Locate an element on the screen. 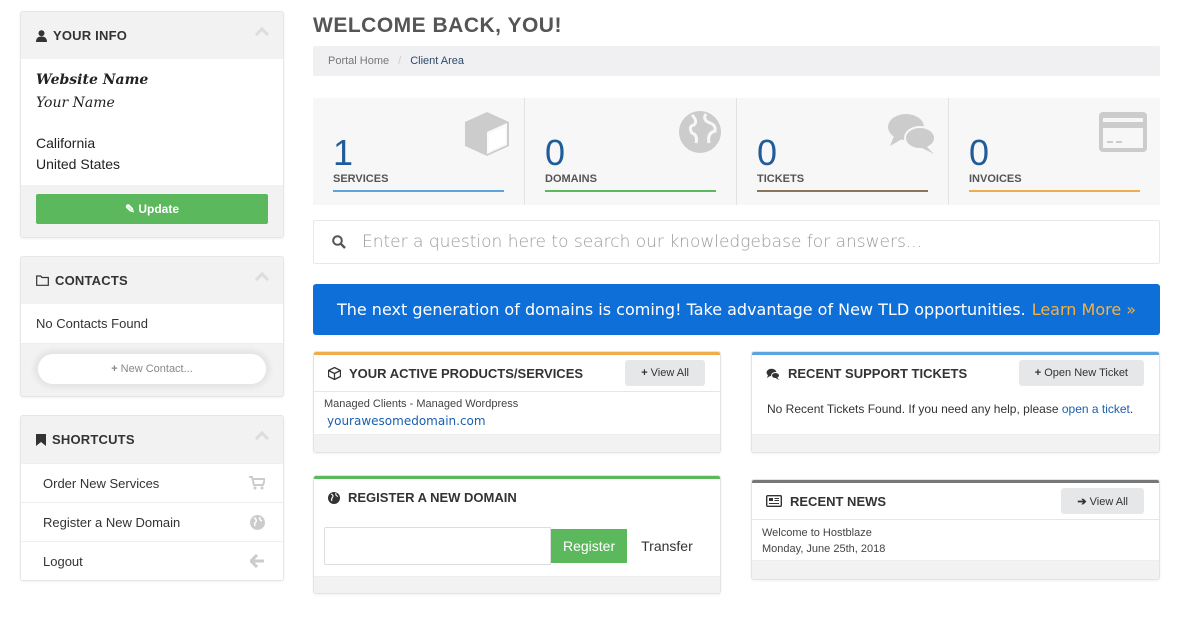 The height and width of the screenshot is (626, 1190). shortcut-label: Logout is located at coordinates (63, 561).